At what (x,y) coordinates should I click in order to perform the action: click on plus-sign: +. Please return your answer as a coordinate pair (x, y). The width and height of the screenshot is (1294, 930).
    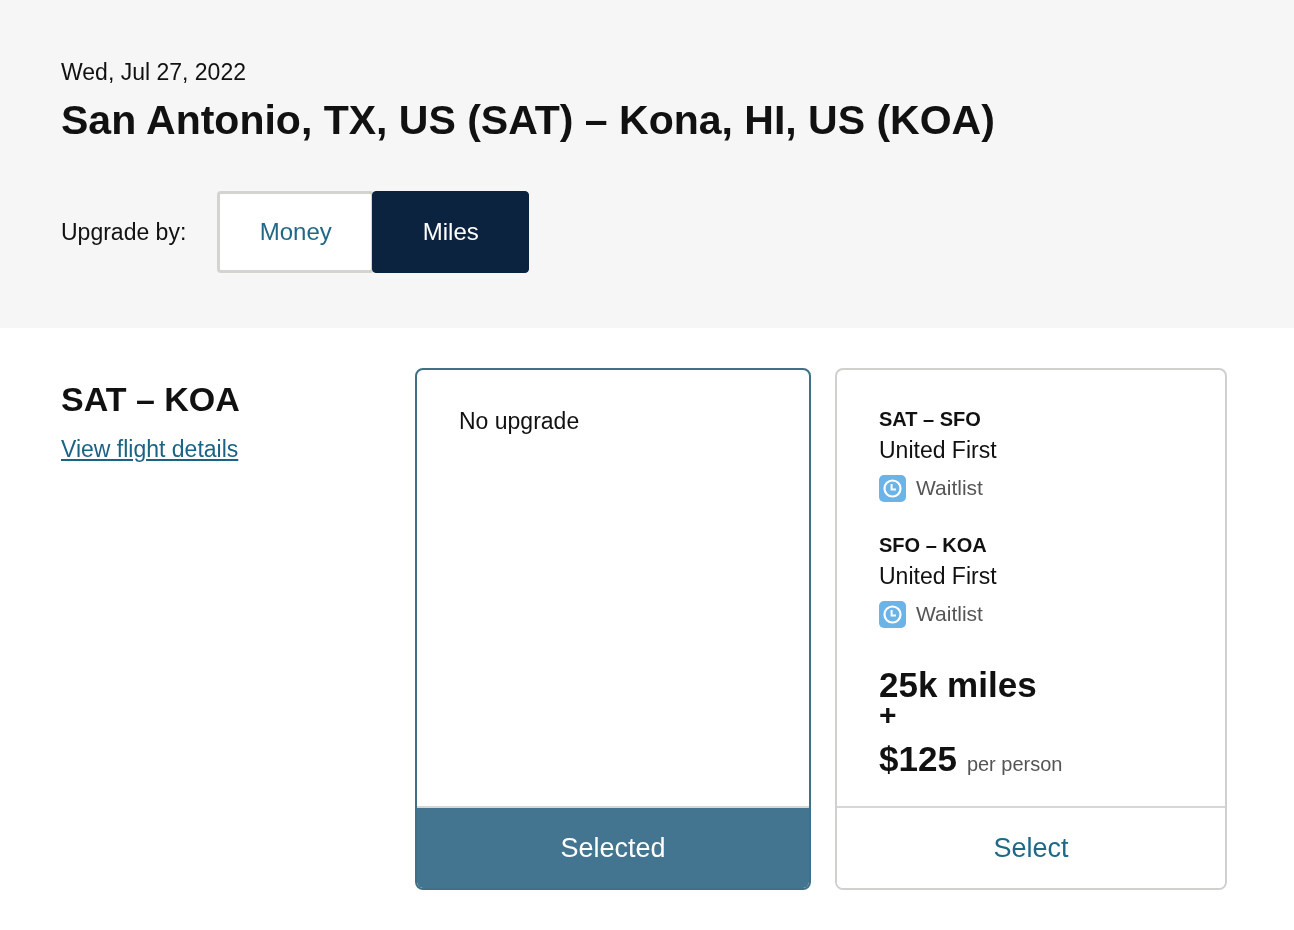
    Looking at the image, I should click on (888, 715).